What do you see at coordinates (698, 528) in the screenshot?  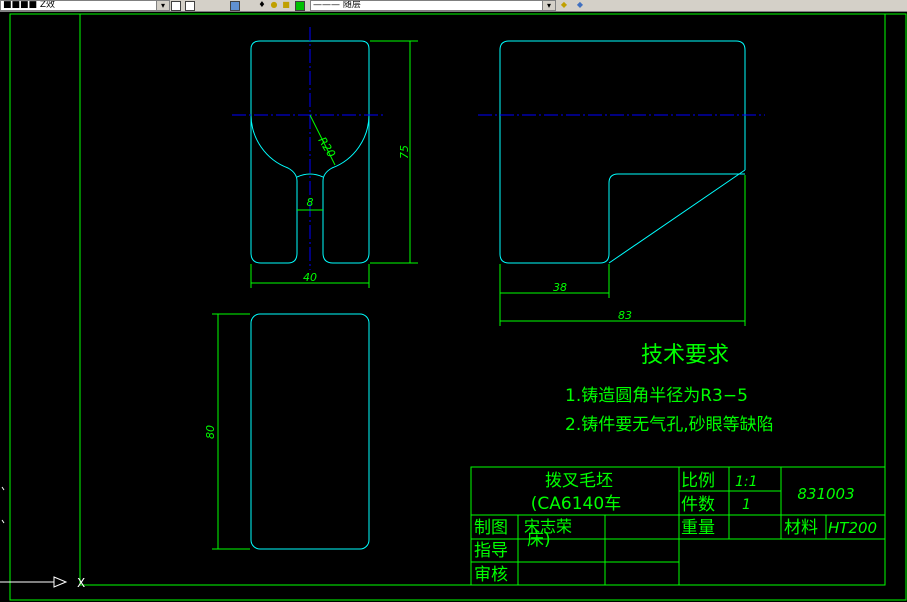 I see `weight-label: 重量` at bounding box center [698, 528].